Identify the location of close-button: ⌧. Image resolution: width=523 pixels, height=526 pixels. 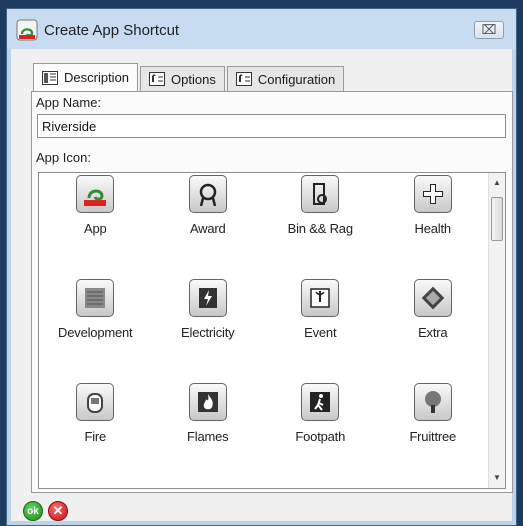
(489, 30).